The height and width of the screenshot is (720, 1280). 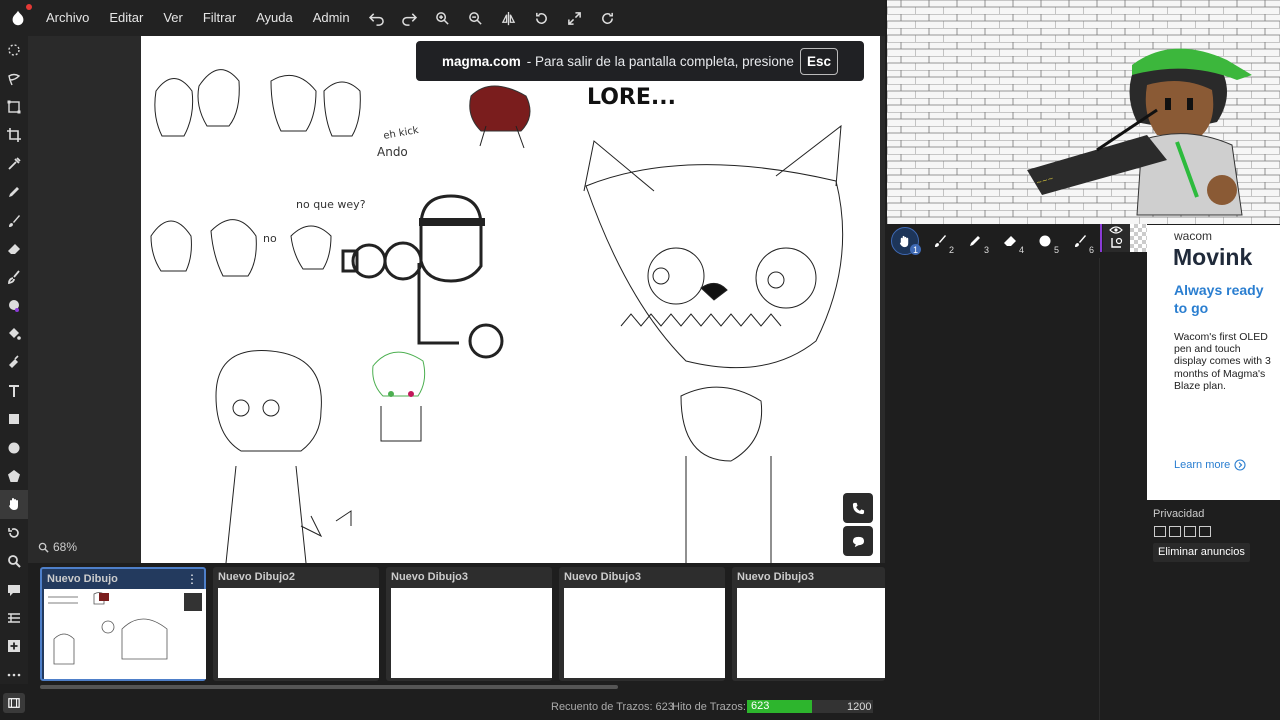 I want to click on zoom-out-icon, so click(x=475, y=18).